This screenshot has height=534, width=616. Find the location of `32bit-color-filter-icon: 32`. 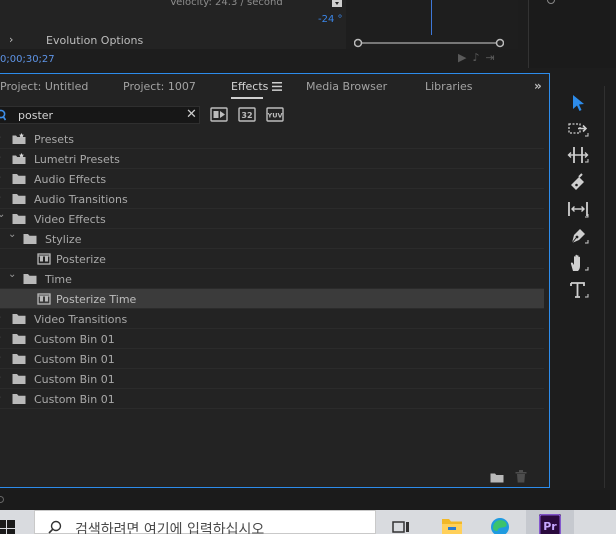

32bit-color-filter-icon: 32 is located at coordinates (247, 114).